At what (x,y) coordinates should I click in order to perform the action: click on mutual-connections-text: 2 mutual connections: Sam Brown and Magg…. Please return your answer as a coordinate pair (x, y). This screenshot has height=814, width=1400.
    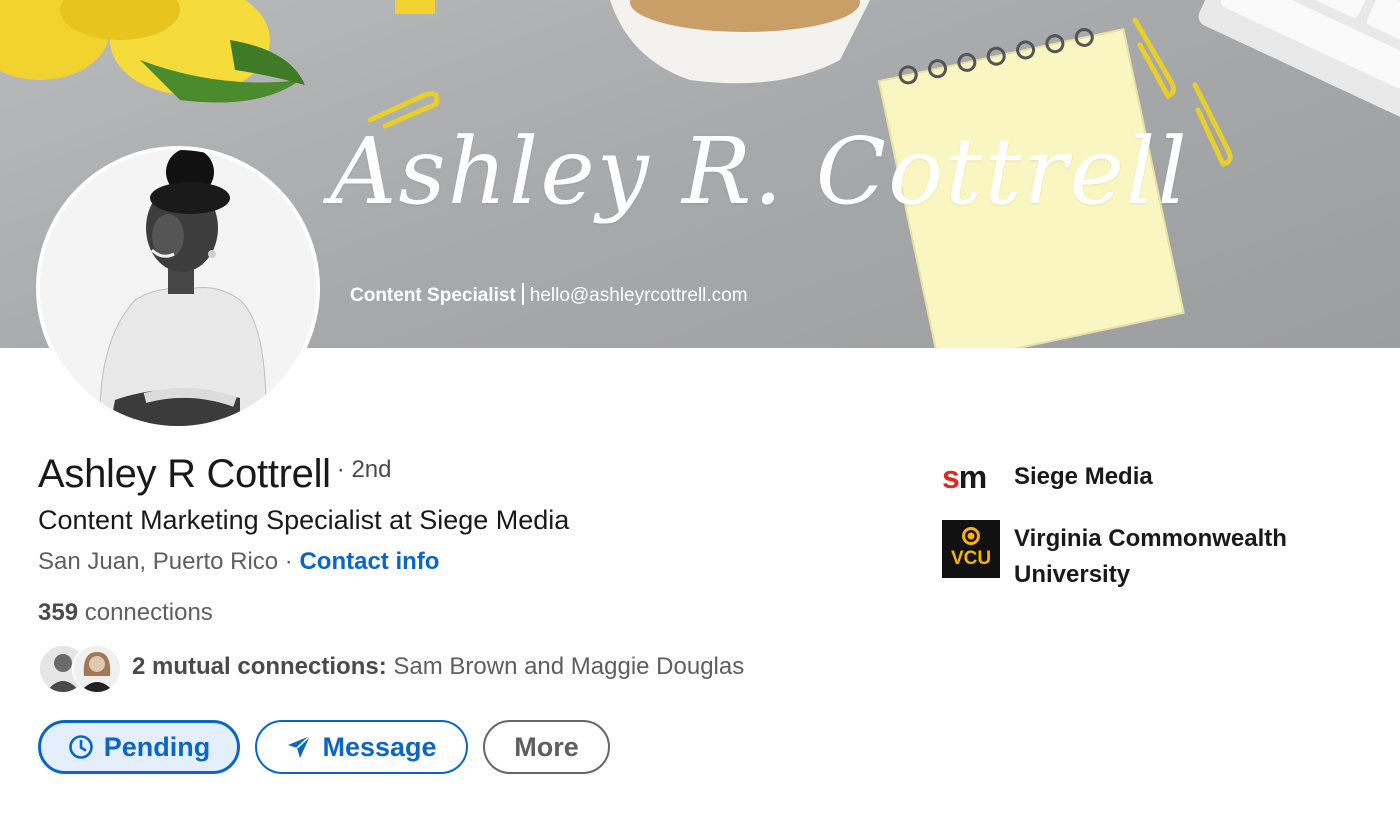
    Looking at the image, I should click on (438, 667).